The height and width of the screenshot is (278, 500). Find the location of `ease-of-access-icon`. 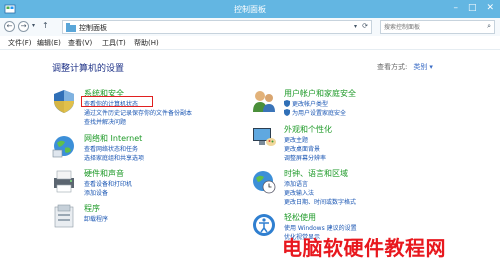

ease-of-access-icon is located at coordinates (264, 225).